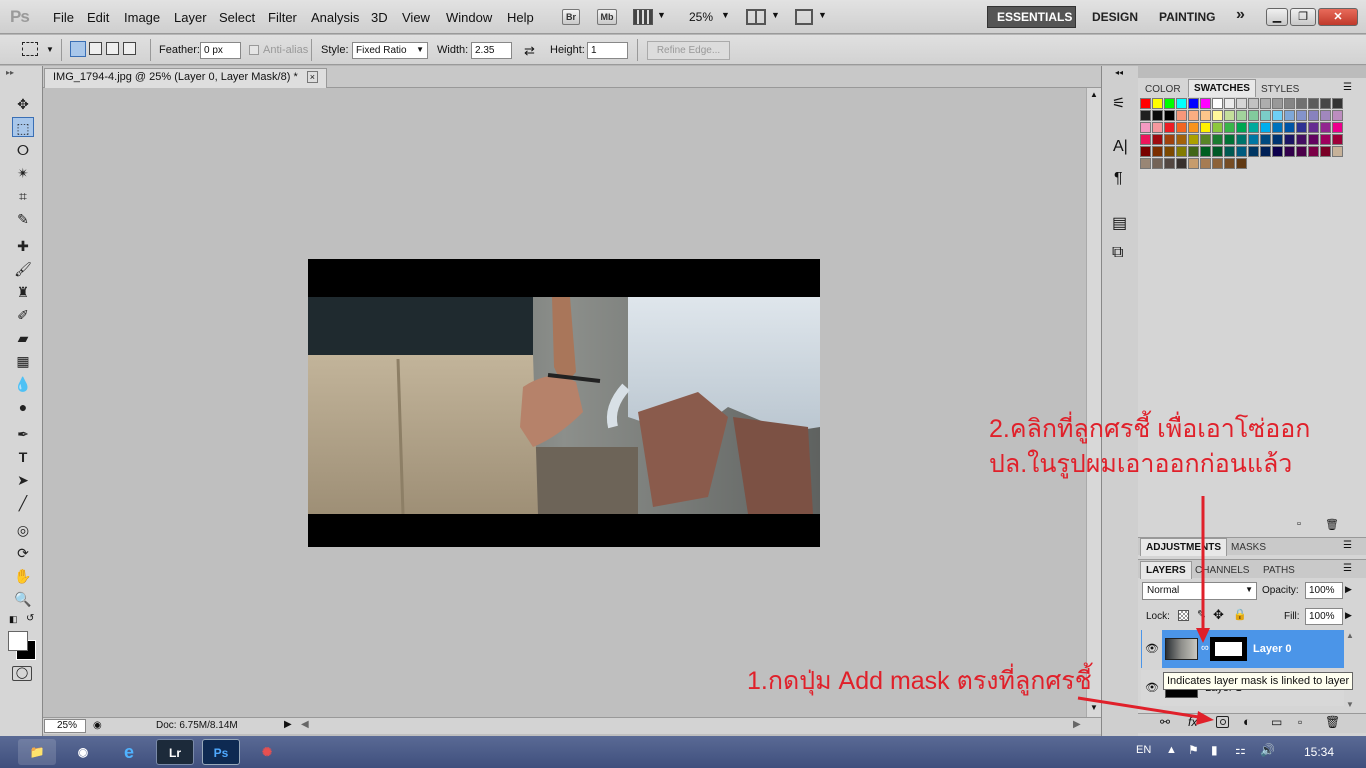 This screenshot has height=768, width=1366. What do you see at coordinates (221, 752) in the screenshot?
I see `photoshop-taskbar-icon: Ps` at bounding box center [221, 752].